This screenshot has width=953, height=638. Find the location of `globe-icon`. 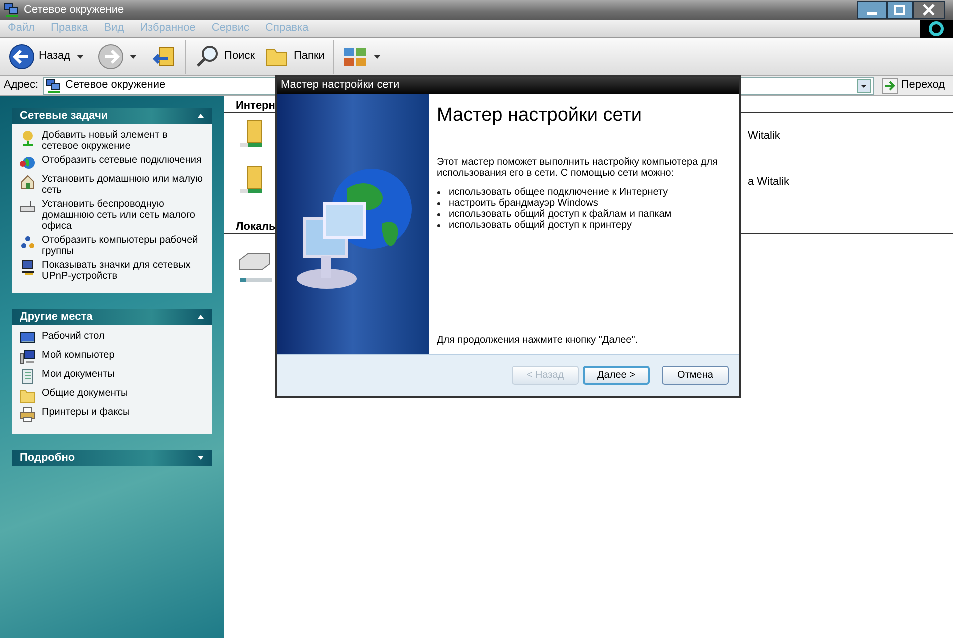

globe-icon is located at coordinates (28, 163).